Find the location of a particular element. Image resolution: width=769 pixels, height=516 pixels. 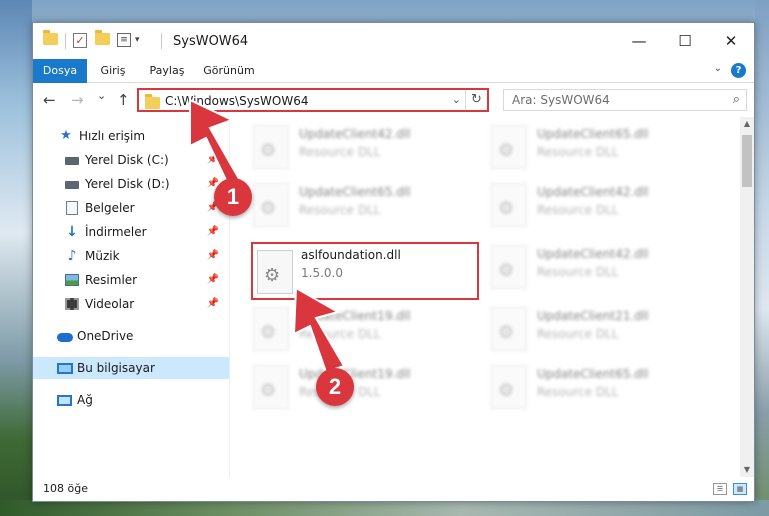

address-folder-icon is located at coordinates (152, 101).